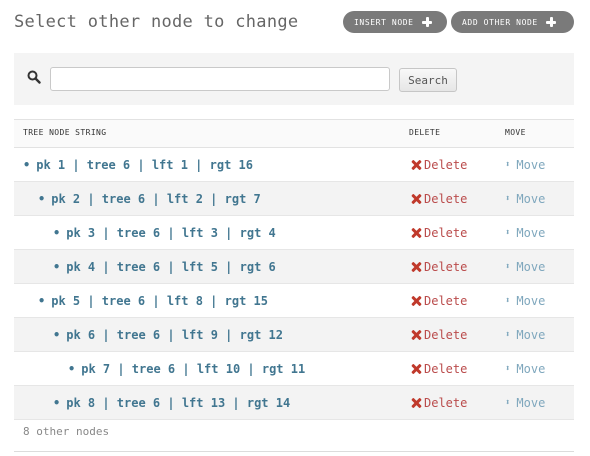 The width and height of the screenshot is (590, 456). Describe the element at coordinates (220, 79) in the screenshot. I see `search-input` at that location.